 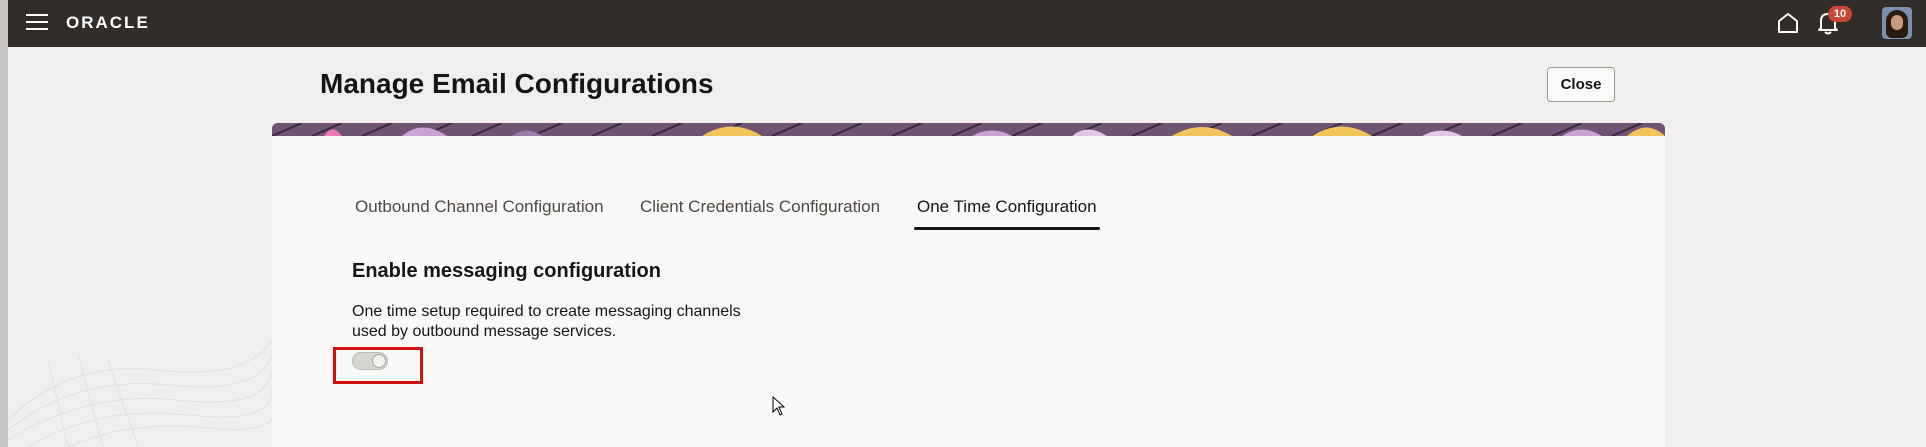 What do you see at coordinates (37, 23) in the screenshot?
I see `hamburger-icon` at bounding box center [37, 23].